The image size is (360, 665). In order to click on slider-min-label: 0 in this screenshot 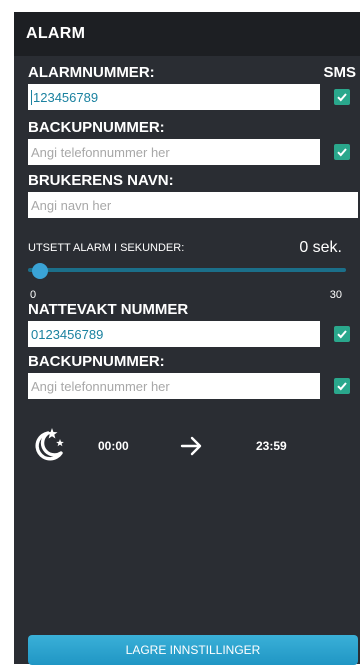, I will do `click(33, 295)`.